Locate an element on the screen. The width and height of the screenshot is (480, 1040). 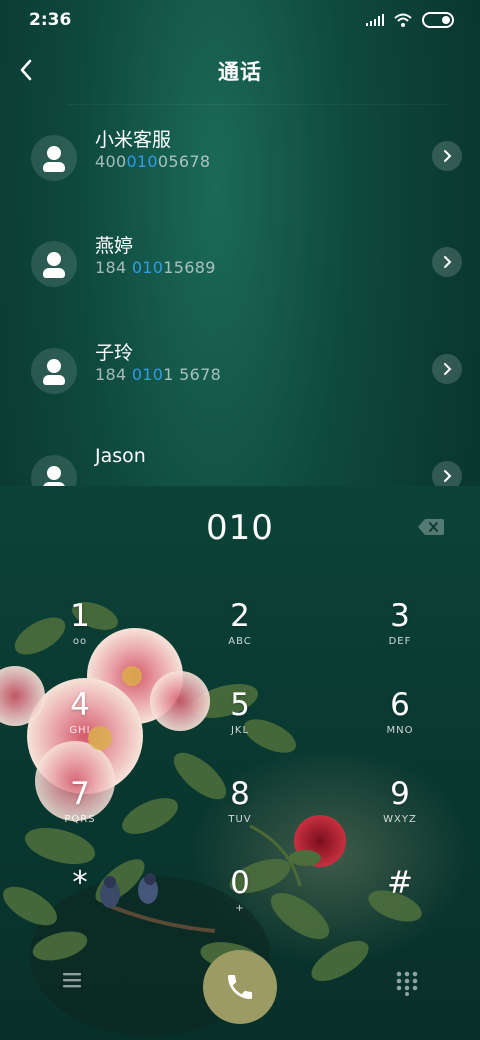
key-0: 0 + is located at coordinates (240, 905).